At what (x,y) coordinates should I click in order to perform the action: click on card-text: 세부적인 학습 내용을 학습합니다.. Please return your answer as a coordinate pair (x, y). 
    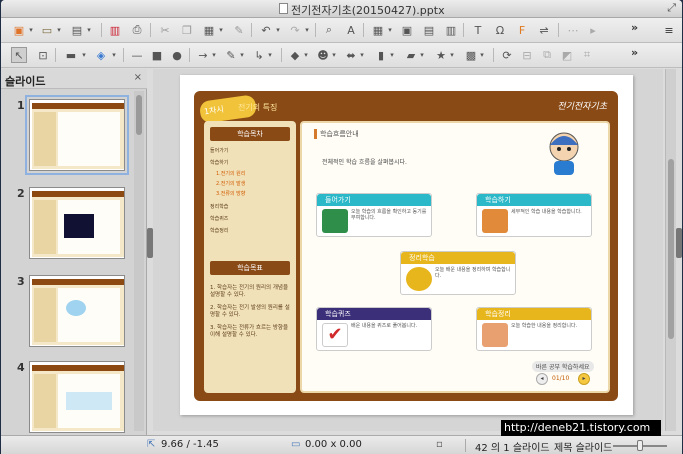
    Looking at the image, I should click on (546, 212).